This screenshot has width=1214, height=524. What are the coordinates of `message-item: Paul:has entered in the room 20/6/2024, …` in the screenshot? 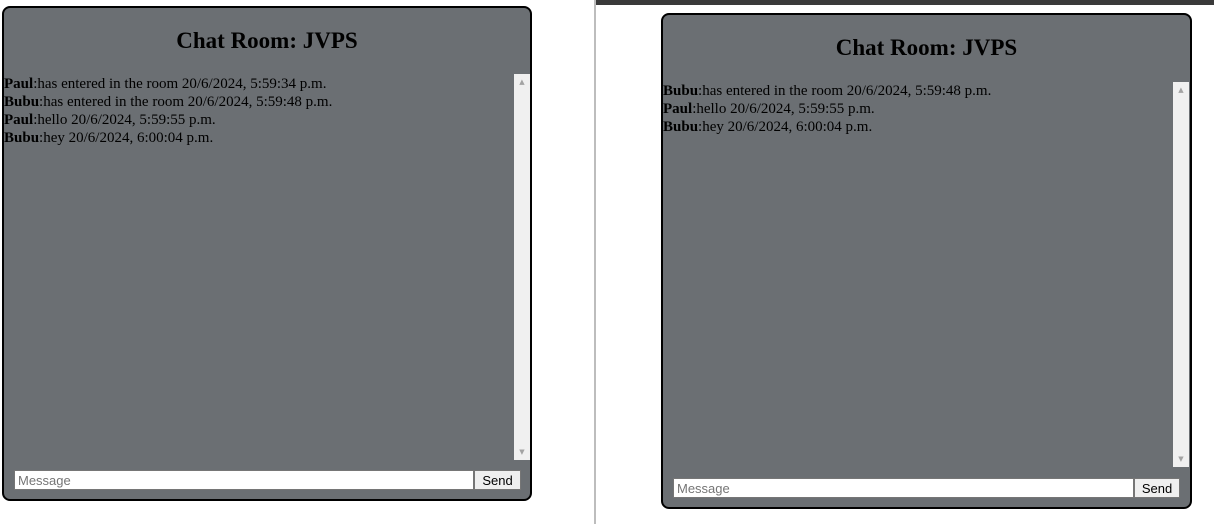 It's located at (258, 84).